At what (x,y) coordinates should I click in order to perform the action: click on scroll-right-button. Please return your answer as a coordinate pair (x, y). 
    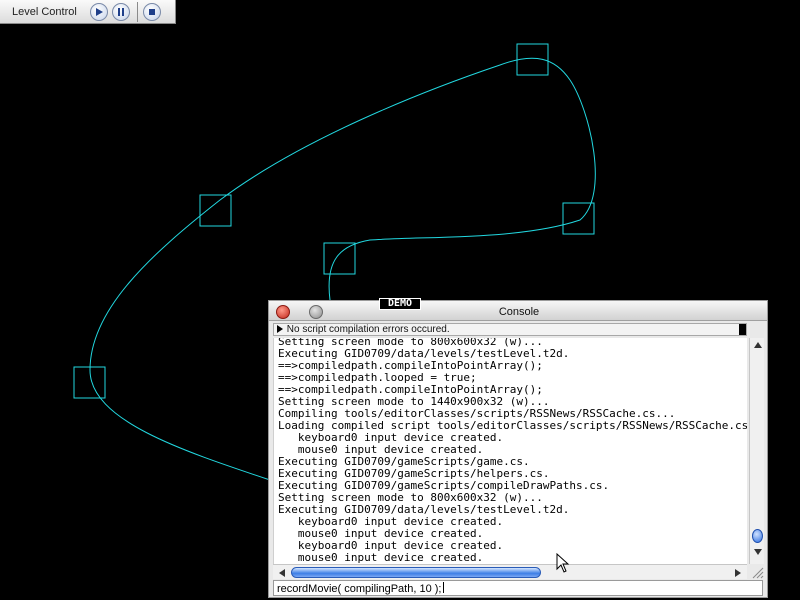
    Looking at the image, I should click on (738, 572).